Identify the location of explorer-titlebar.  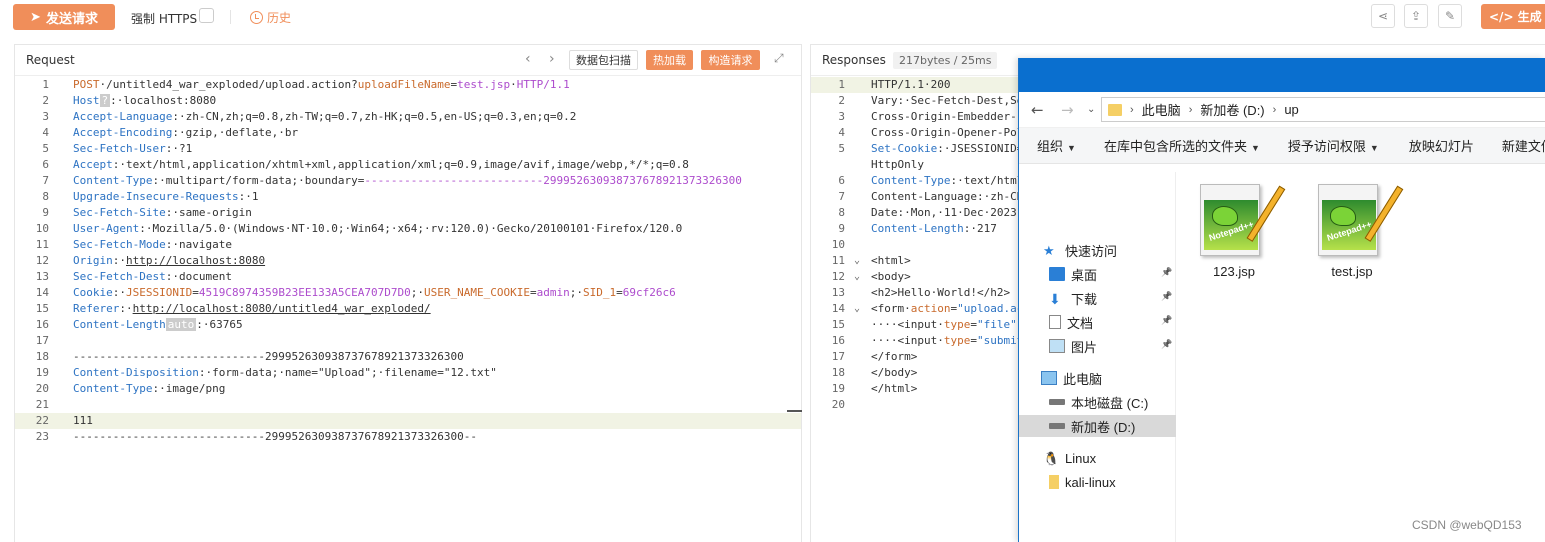
(1282, 75).